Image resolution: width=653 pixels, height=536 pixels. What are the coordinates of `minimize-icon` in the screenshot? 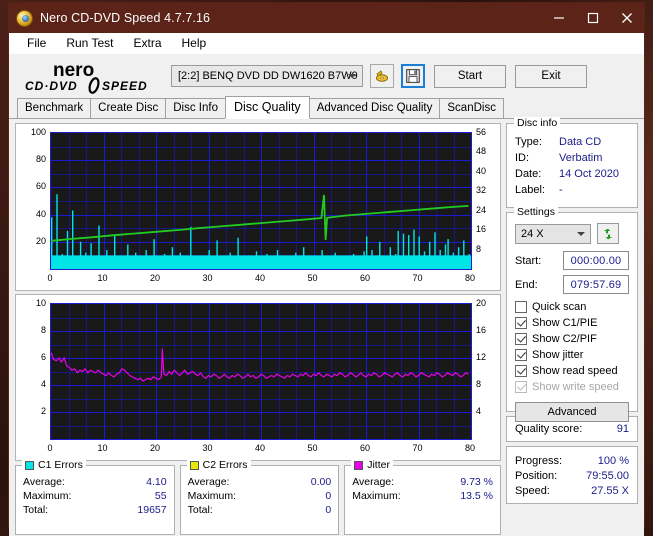 It's located at (559, 18).